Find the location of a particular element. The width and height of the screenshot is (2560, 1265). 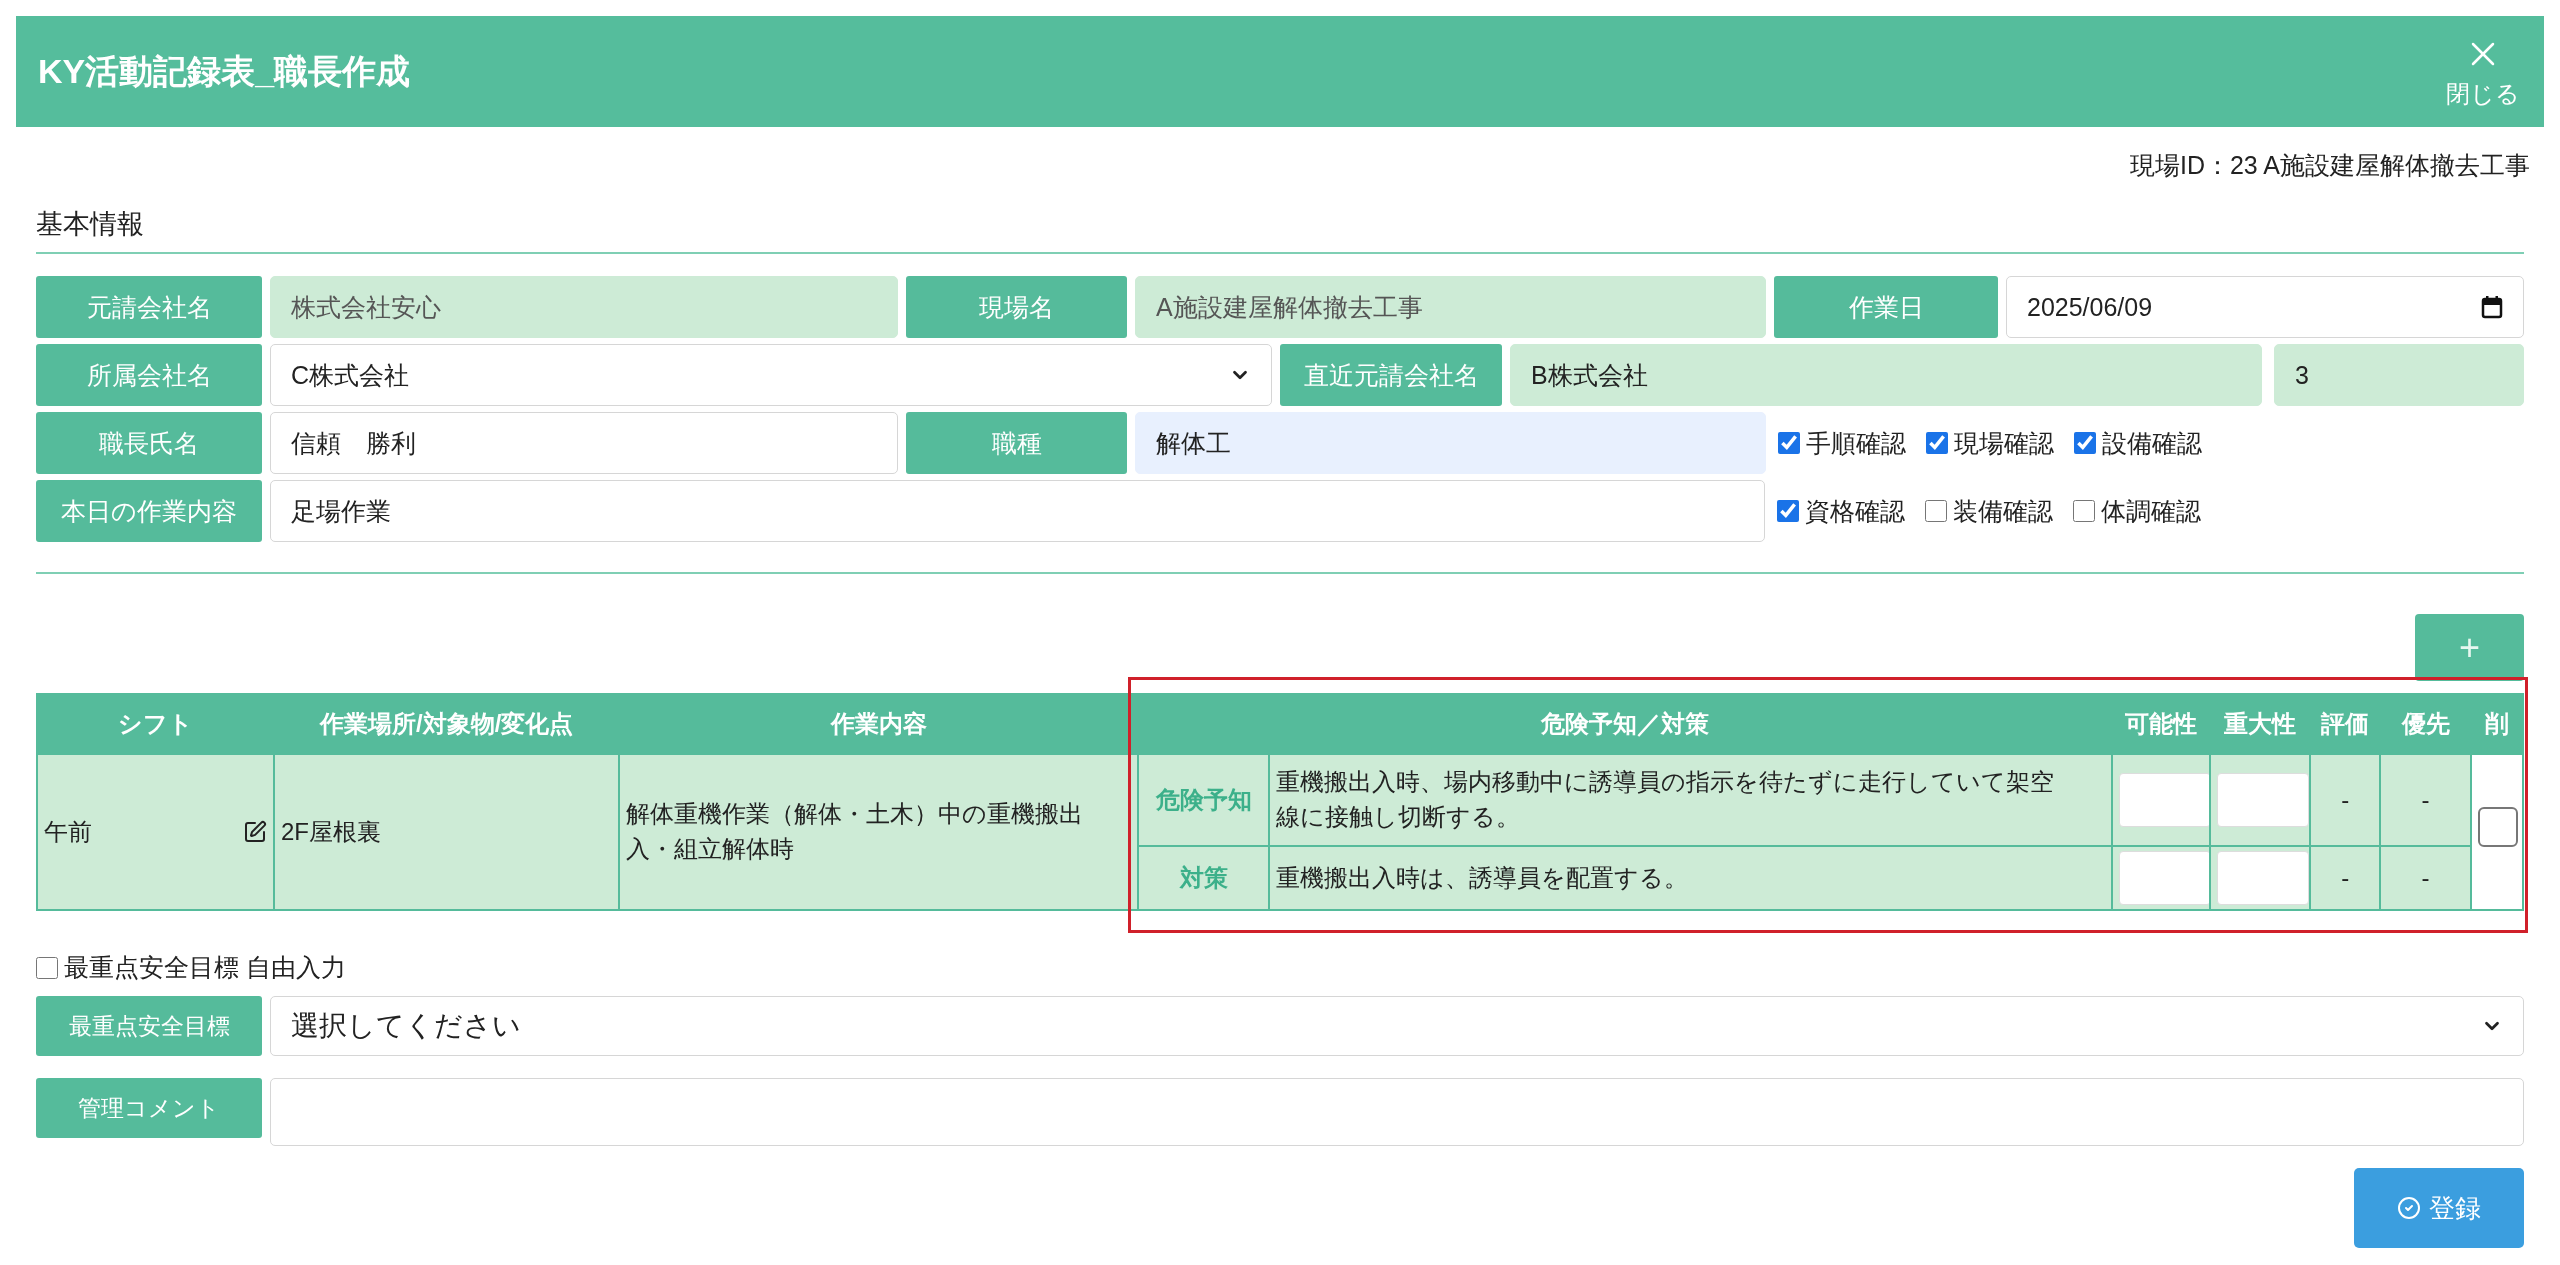

date-field: 2025/06/09 is located at coordinates (2265, 307).